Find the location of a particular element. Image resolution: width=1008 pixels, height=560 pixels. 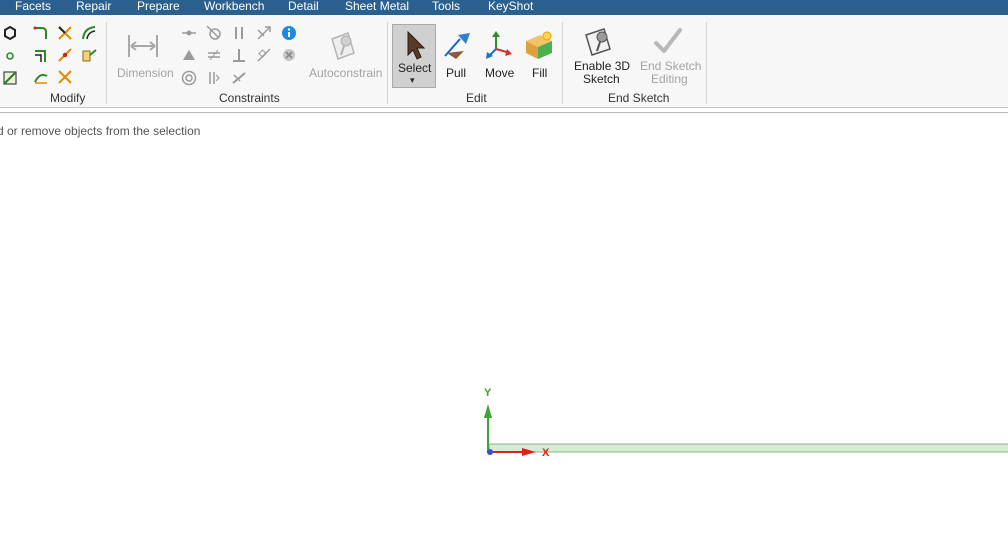

group-label-constraints: Constraints is located at coordinates (249, 98).